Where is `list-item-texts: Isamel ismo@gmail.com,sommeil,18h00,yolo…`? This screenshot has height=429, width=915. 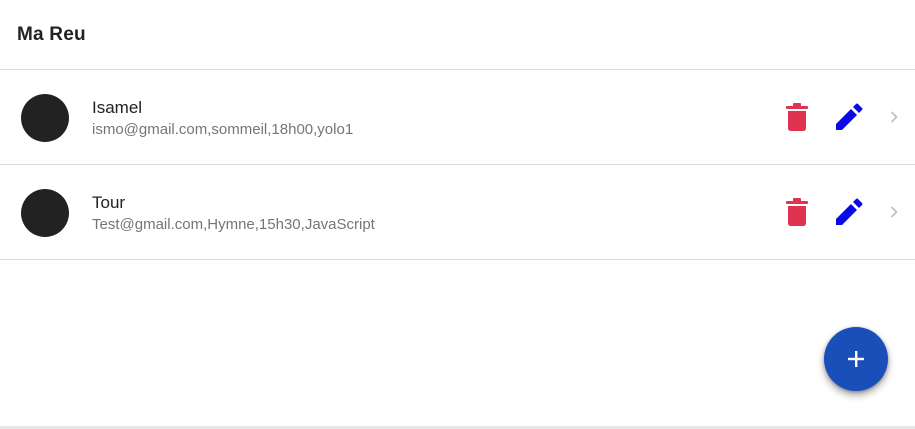
list-item-texts: Isamel ismo@gmail.com,sommeil,18h00,yolo… is located at coordinates (222, 118).